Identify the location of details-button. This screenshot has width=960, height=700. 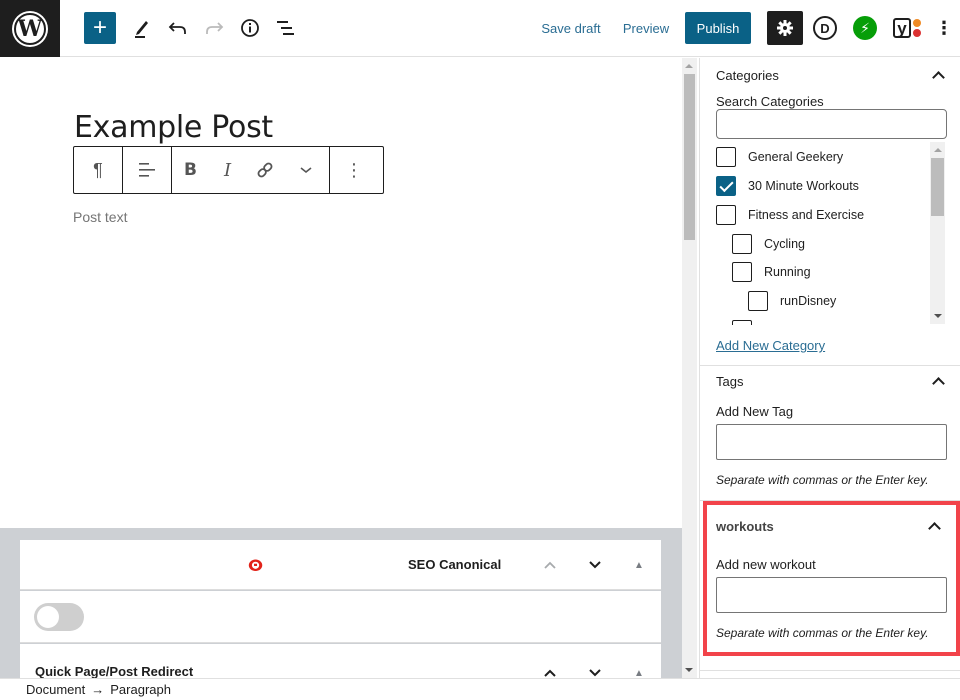
(250, 28).